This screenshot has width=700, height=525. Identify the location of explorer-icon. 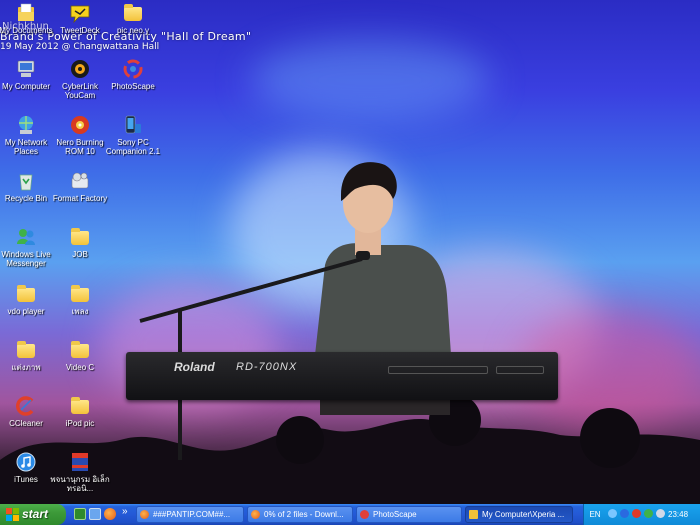
(95, 514).